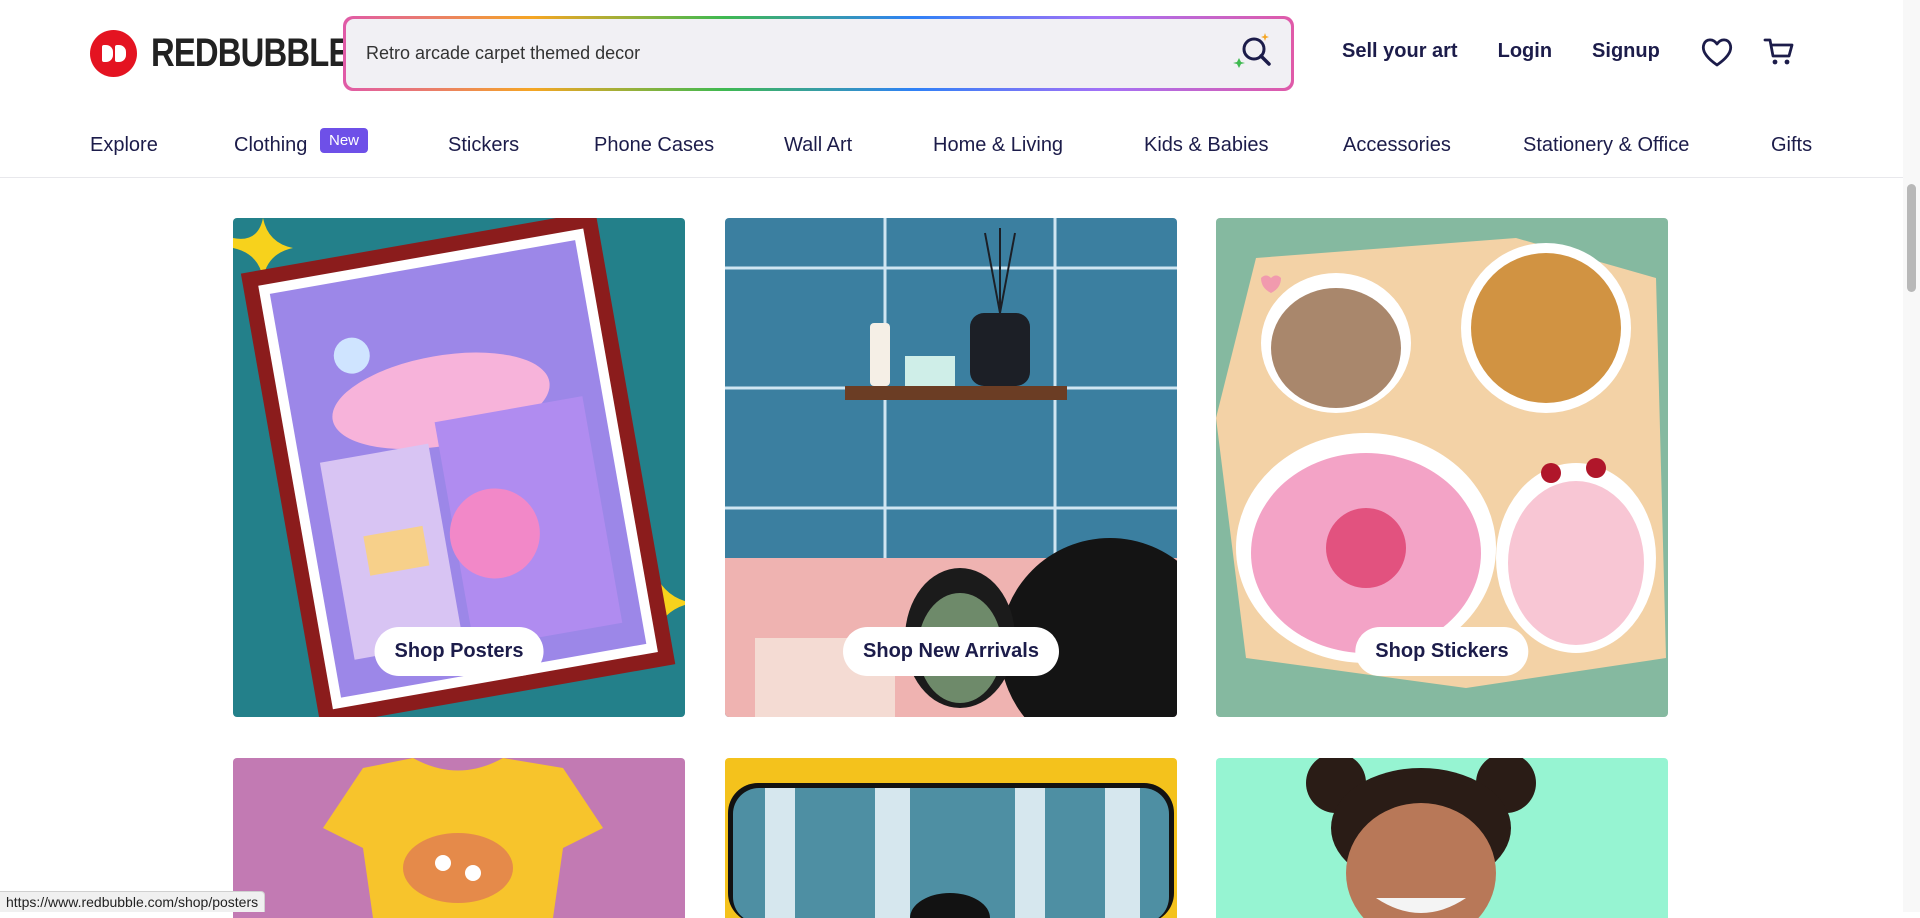  Describe the element at coordinates (1400, 51) in the screenshot. I see `sell-your-art-link: Sell your art` at that location.